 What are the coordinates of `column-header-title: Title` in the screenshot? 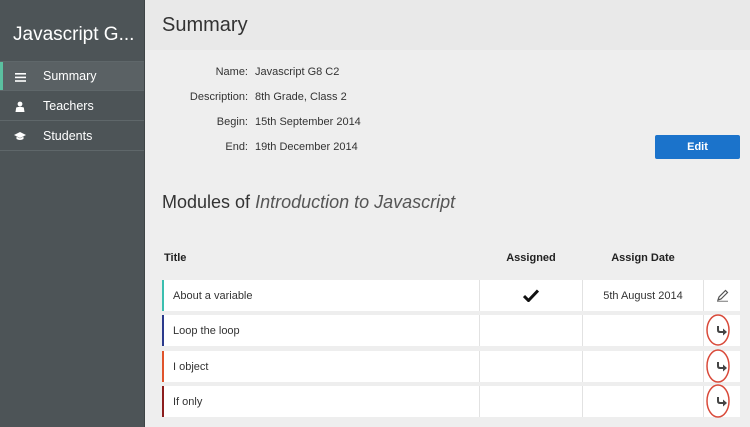 It's located at (175, 258).